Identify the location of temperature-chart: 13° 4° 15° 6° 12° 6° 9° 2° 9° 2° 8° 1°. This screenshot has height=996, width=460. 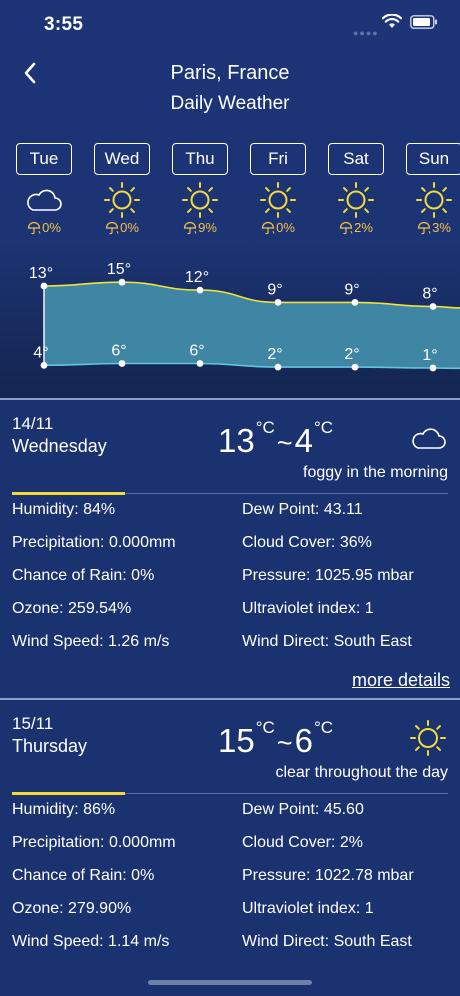
(244, 316).